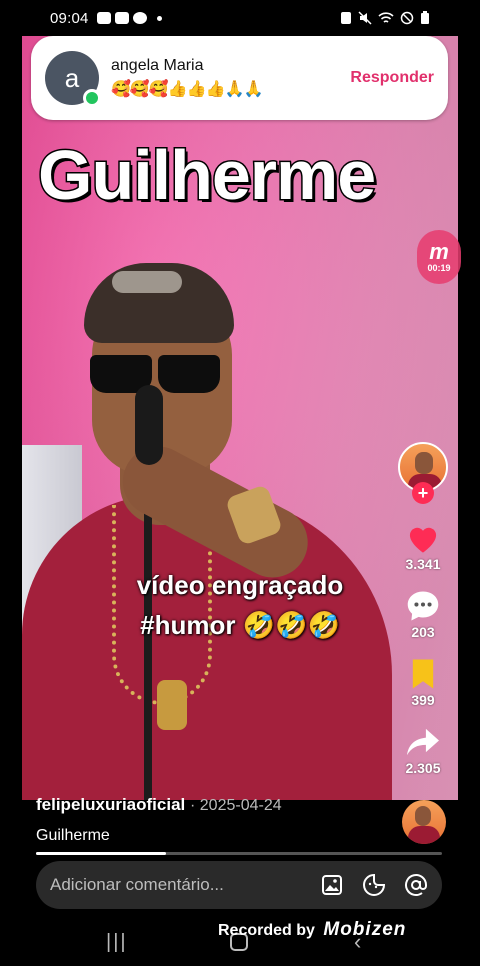 The image size is (480, 966). I want to click on microphone, so click(149, 425).